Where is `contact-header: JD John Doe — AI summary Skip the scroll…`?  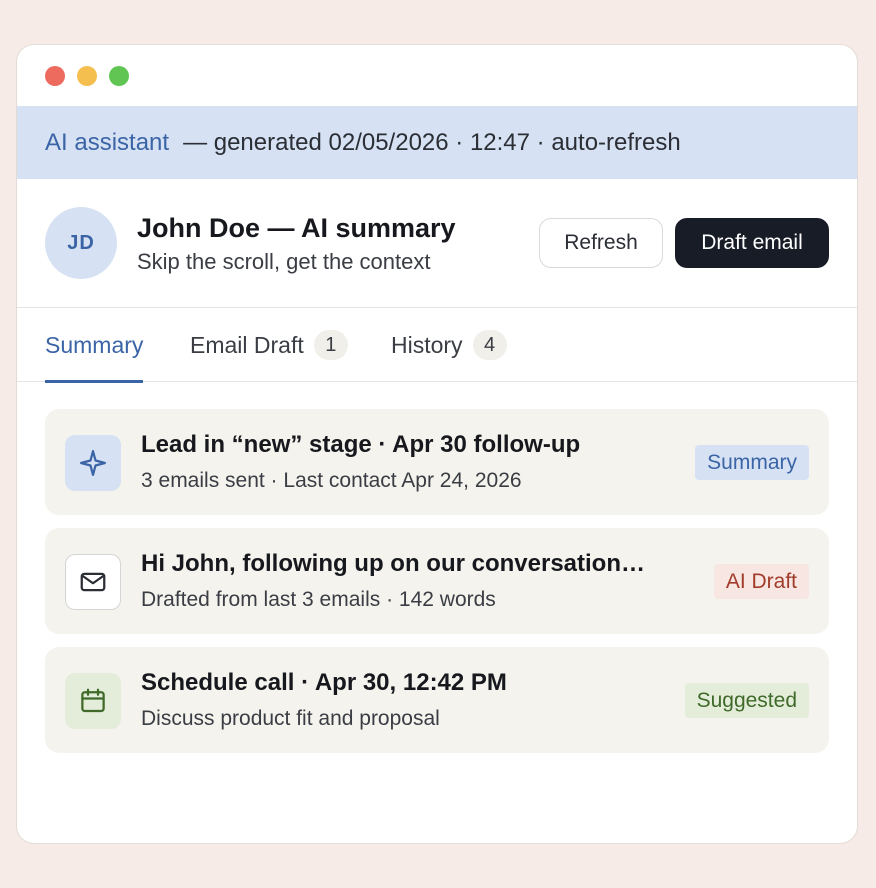 contact-header: JD John Doe — AI summary Skip the scroll… is located at coordinates (437, 243).